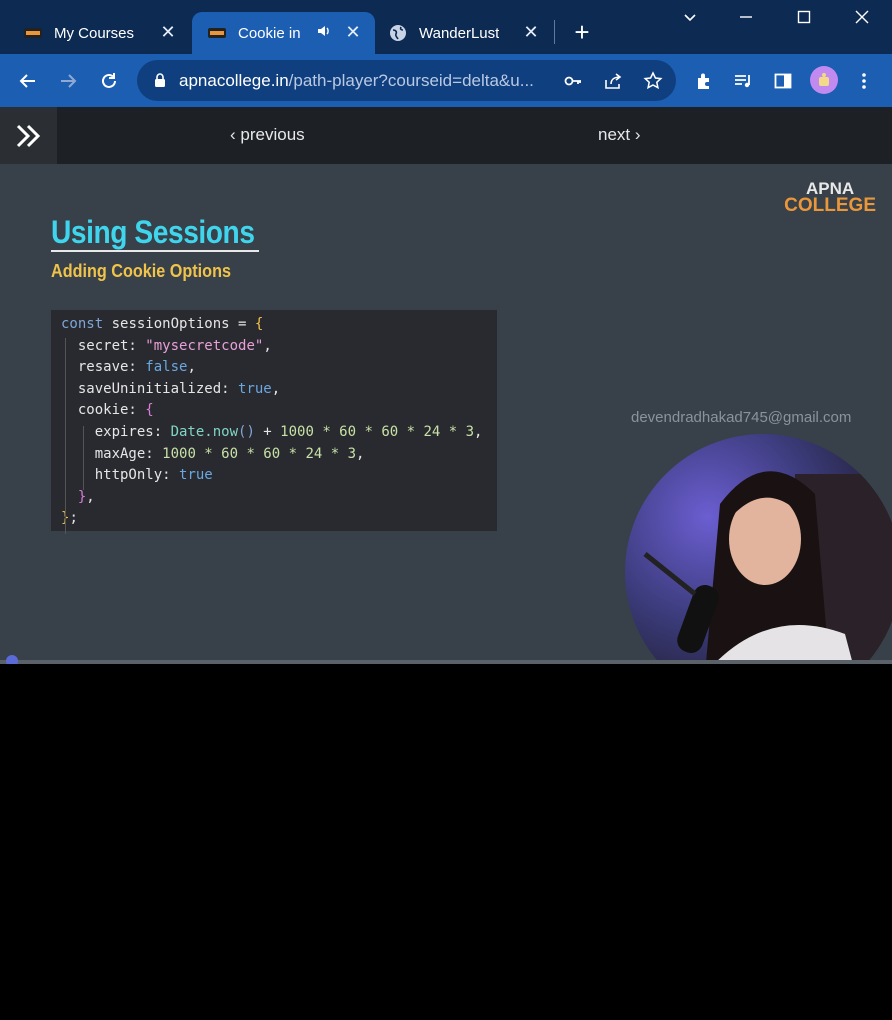 The height and width of the screenshot is (1020, 892). I want to click on tab-label: WanderLust, so click(459, 33).